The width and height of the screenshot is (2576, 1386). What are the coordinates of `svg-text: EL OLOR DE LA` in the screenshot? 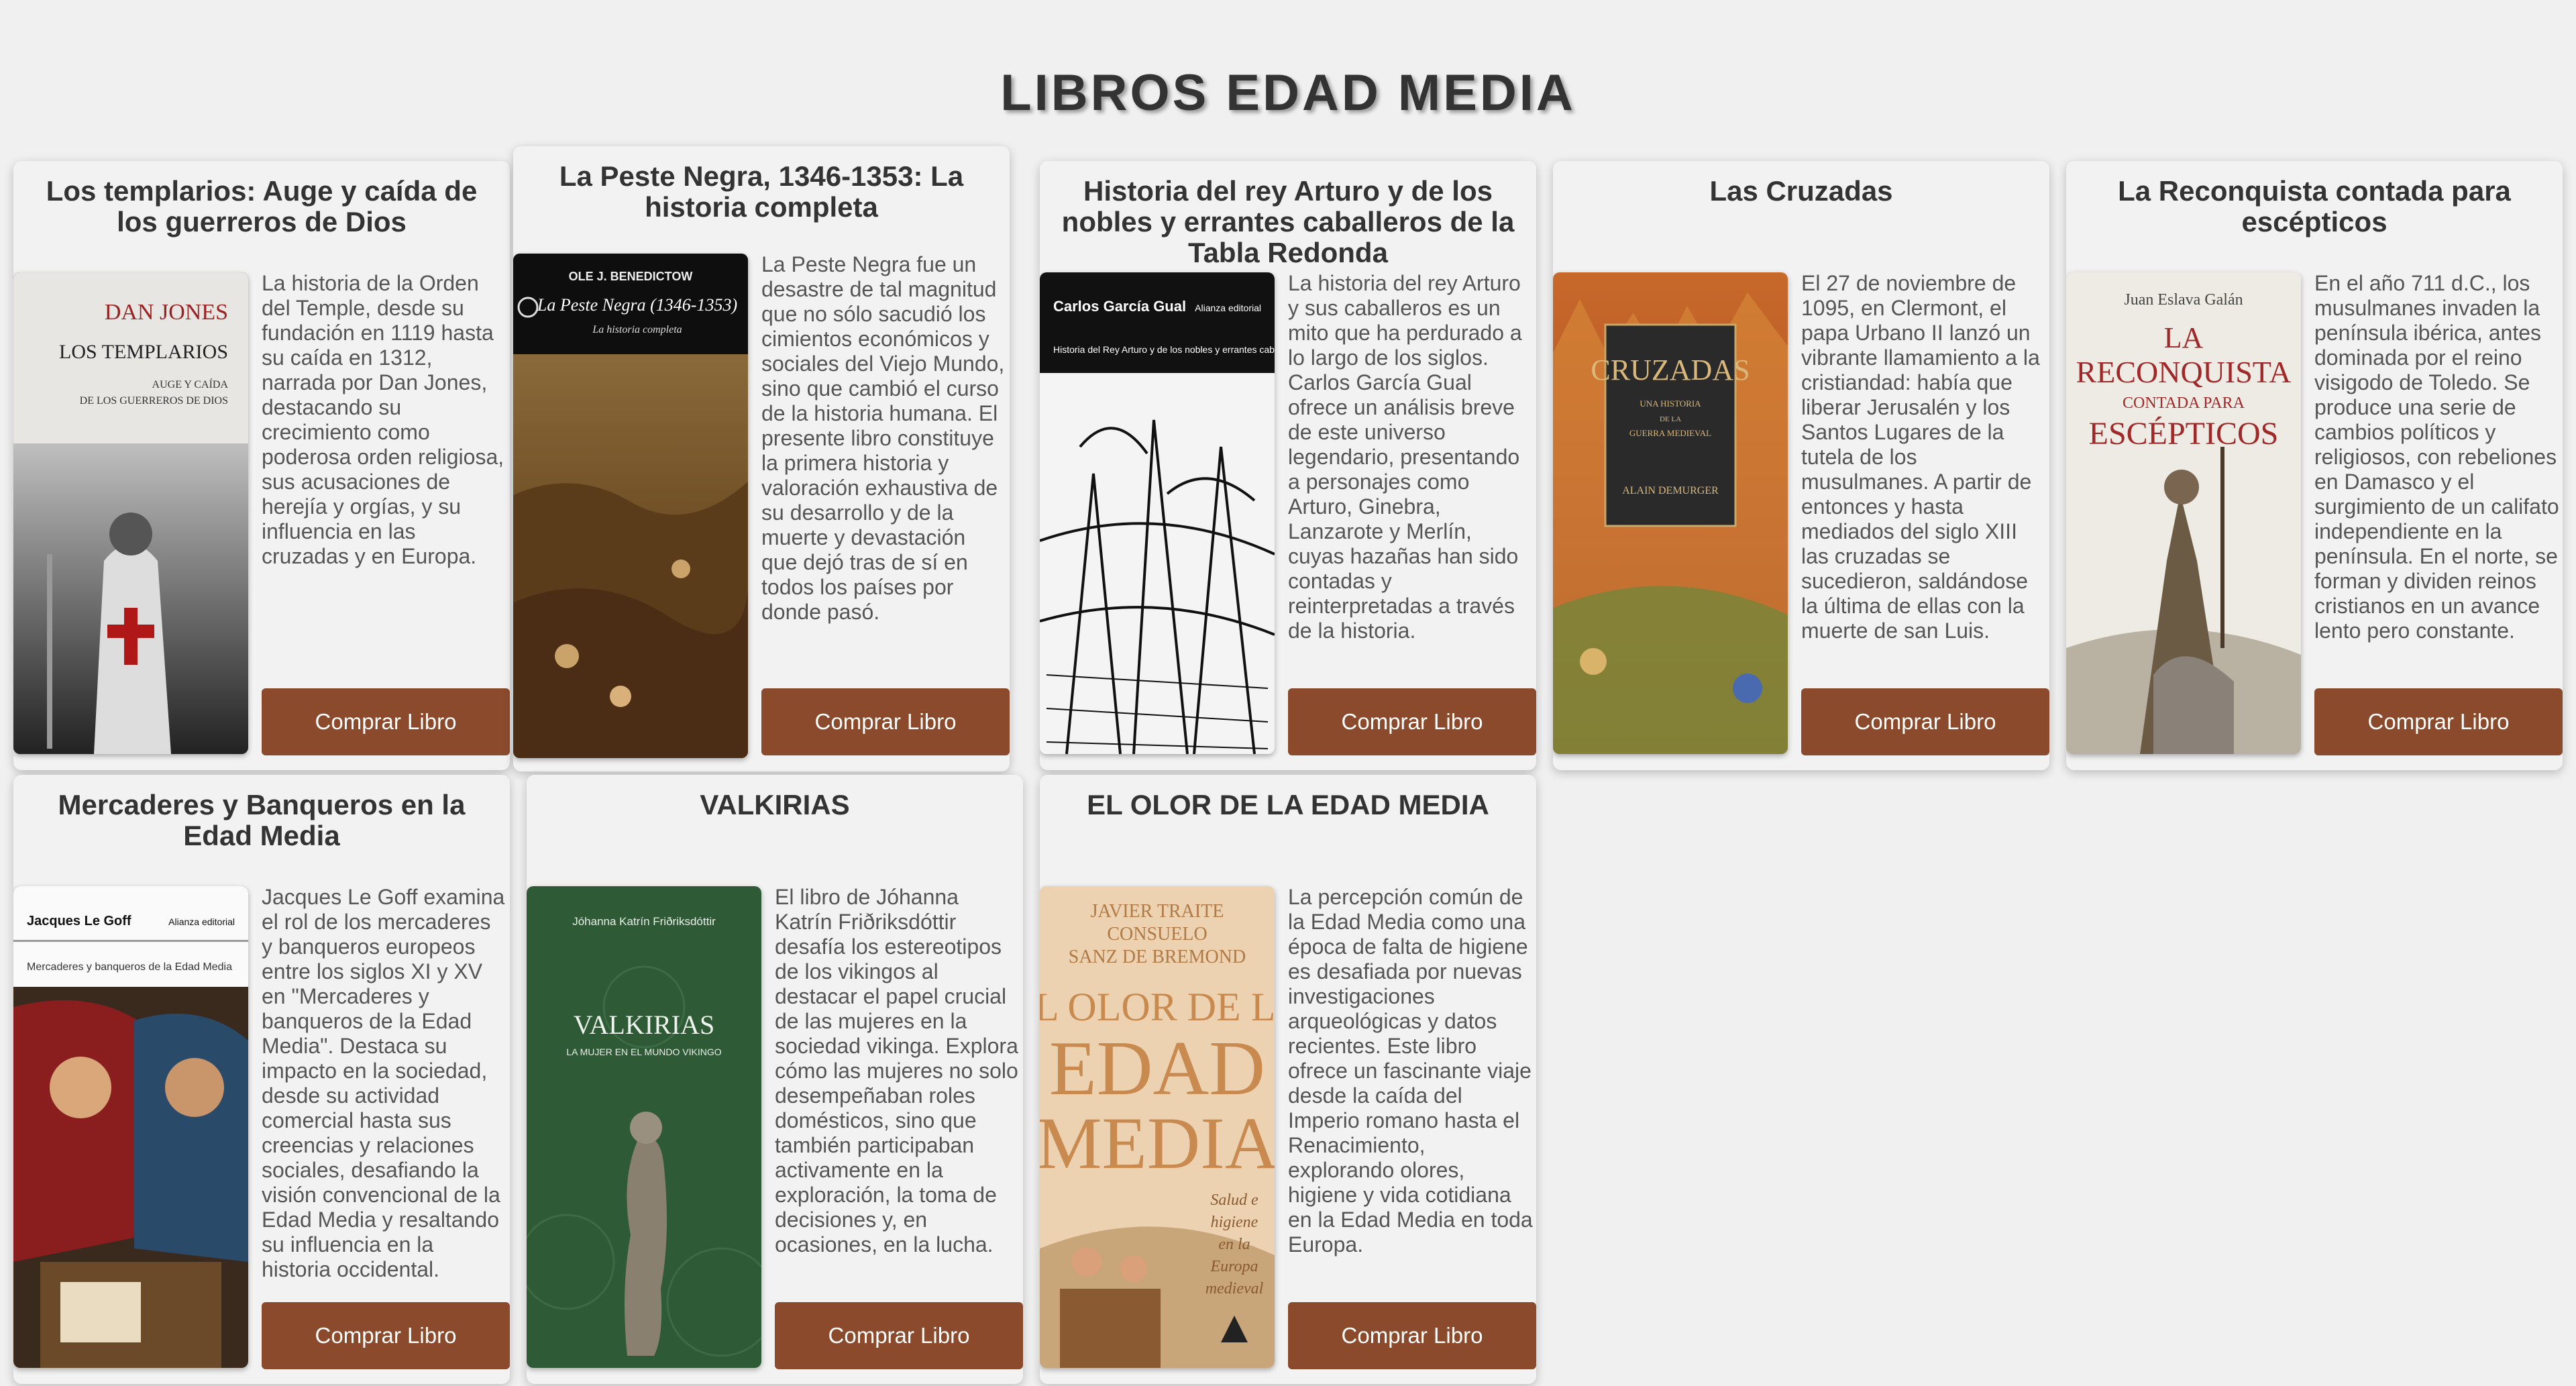 It's located at (1157, 1007).